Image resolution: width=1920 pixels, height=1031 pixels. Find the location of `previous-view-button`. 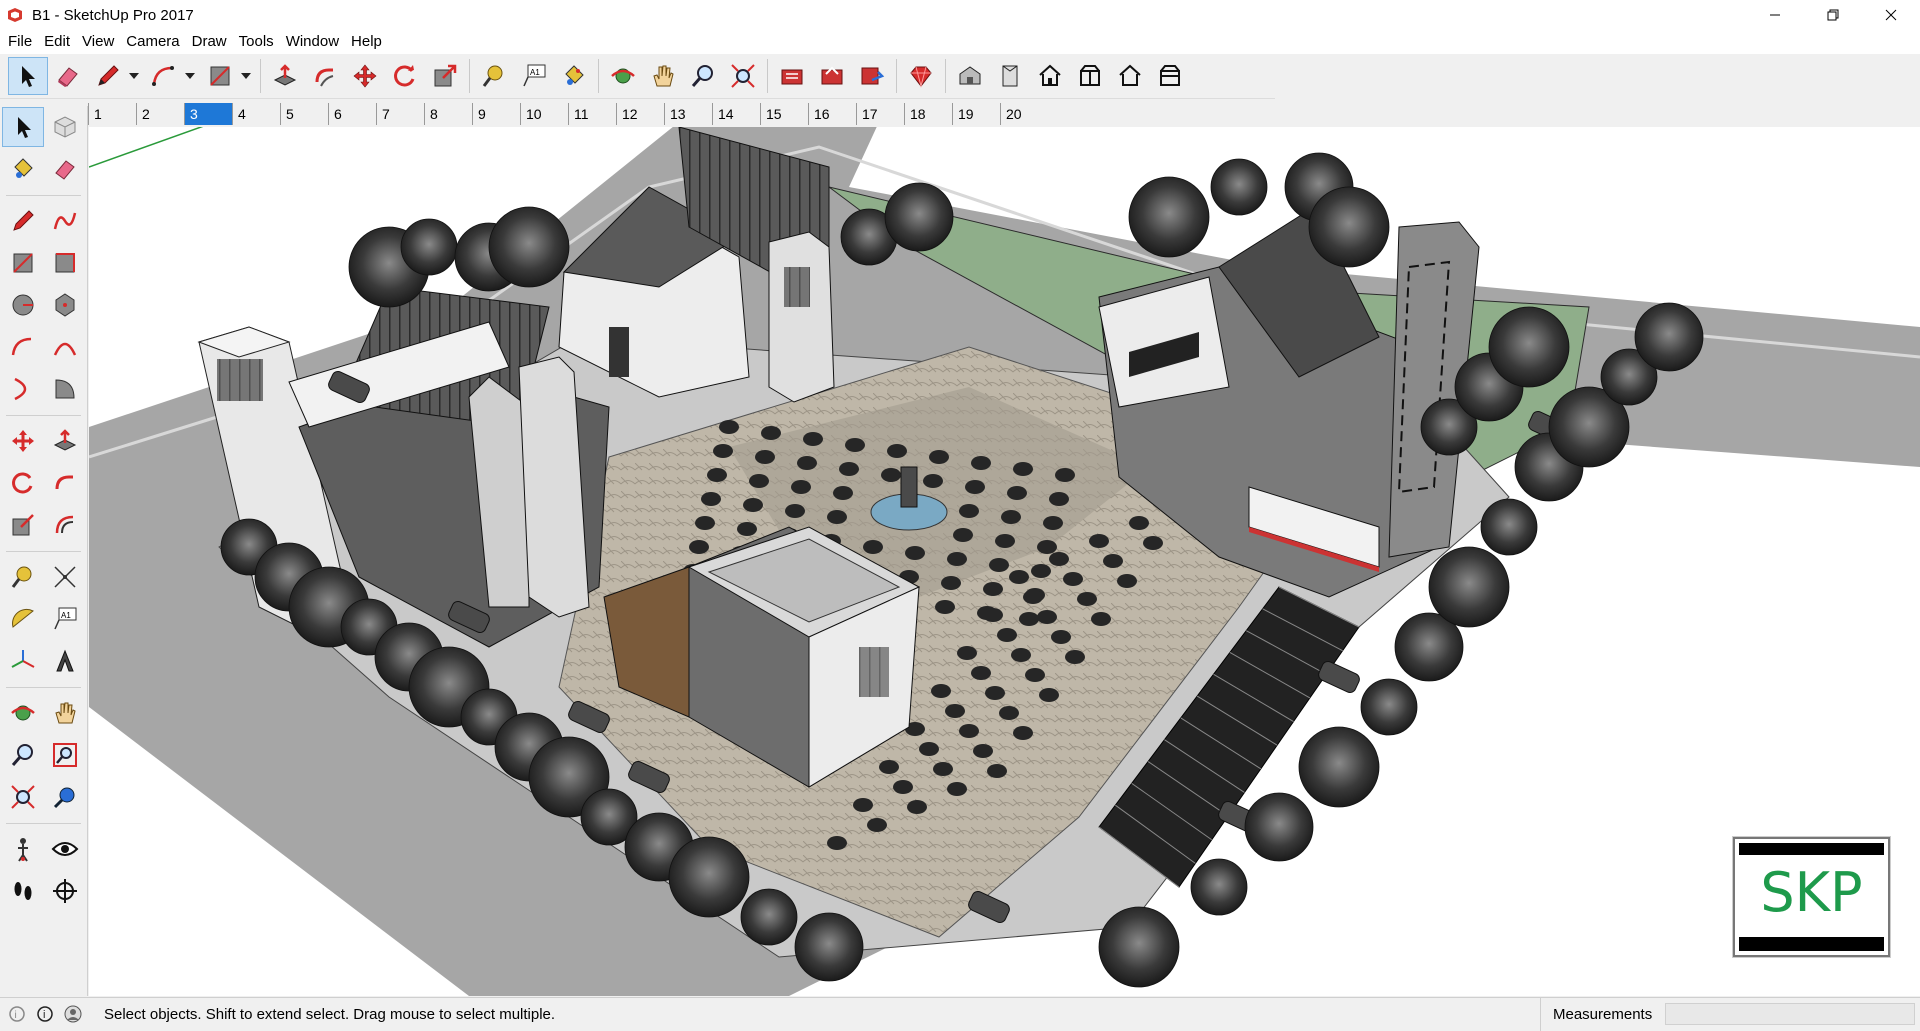

previous-view-button is located at coordinates (65, 797).